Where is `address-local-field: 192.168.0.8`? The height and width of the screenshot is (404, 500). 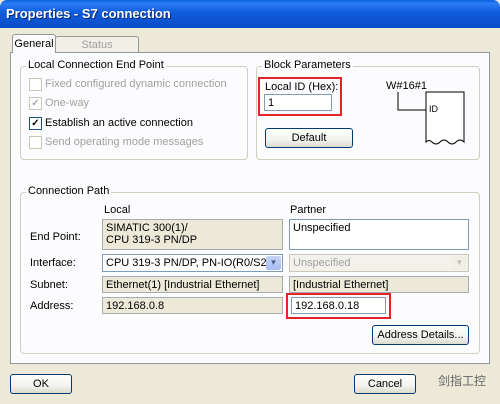 address-local-field: 192.168.0.8 is located at coordinates (192, 305).